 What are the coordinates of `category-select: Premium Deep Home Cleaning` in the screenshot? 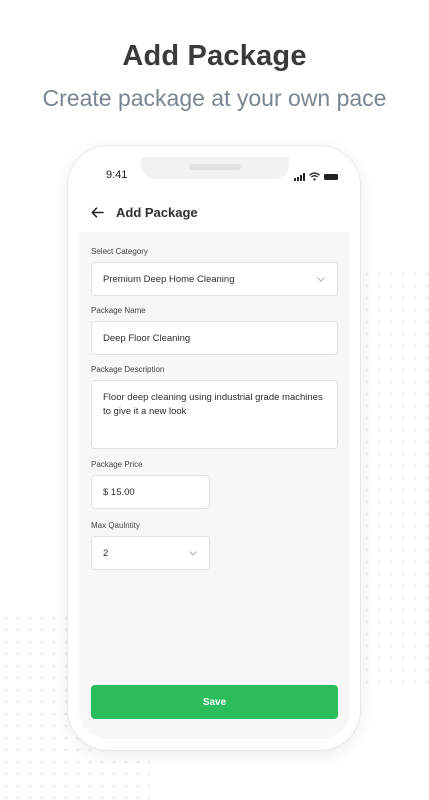 It's located at (214, 279).